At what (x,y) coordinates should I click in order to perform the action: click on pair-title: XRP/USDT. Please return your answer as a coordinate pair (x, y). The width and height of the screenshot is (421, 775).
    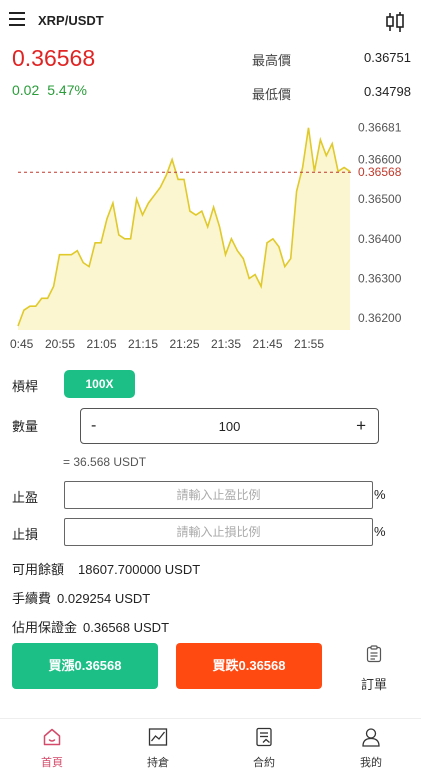
    Looking at the image, I should click on (71, 20).